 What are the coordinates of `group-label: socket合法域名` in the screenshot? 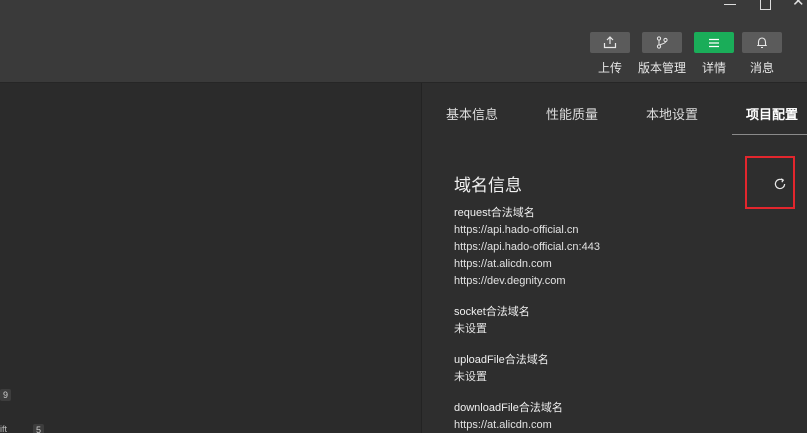 It's located at (492, 312).